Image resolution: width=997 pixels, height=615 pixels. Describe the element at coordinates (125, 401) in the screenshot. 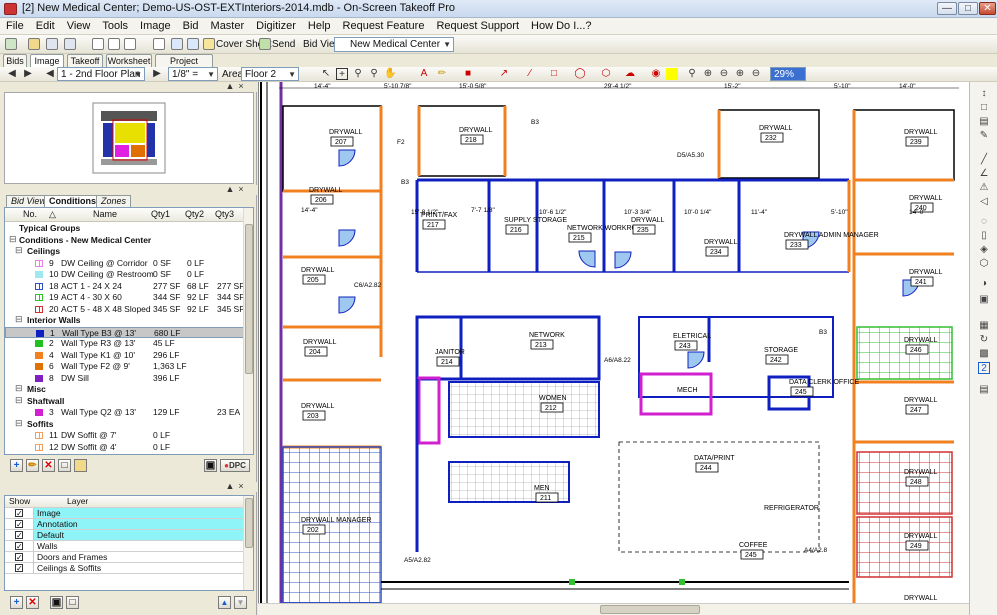

I see `condition-folder-row: ⊟ Shaftwall` at that location.